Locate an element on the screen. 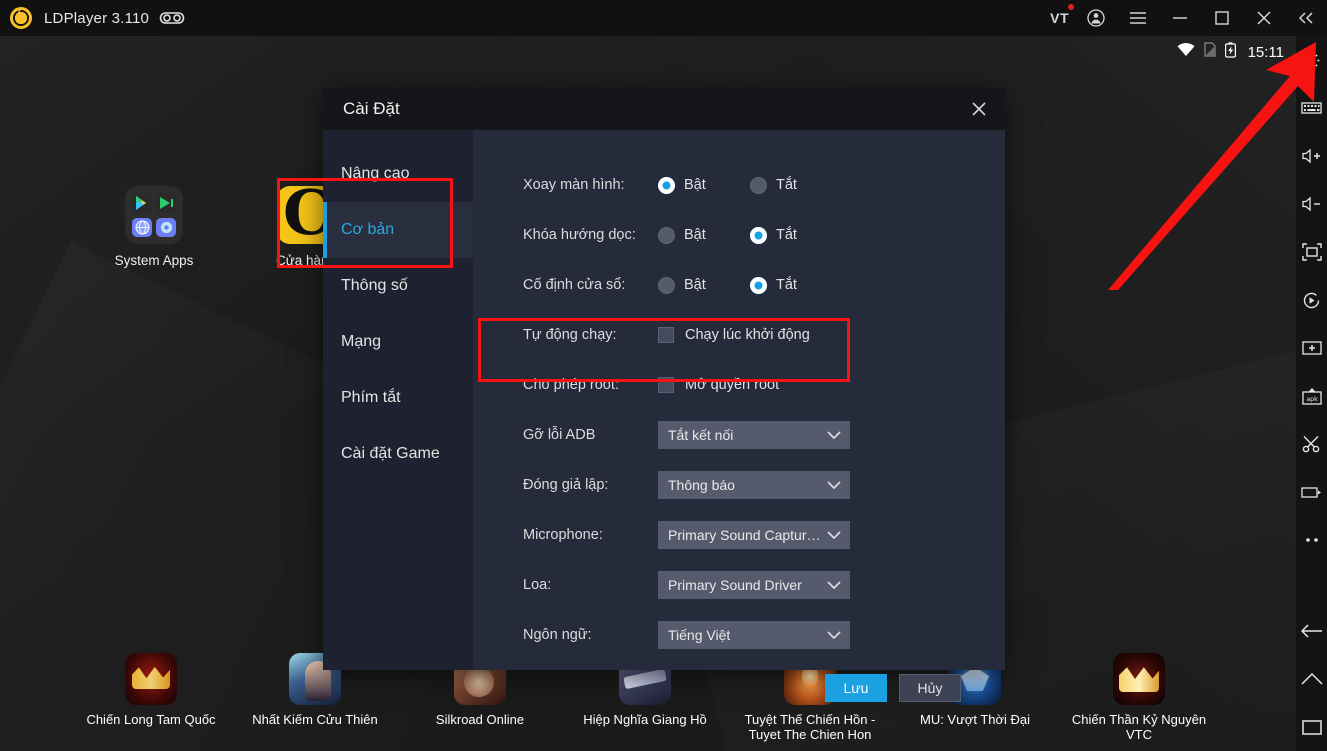 The image size is (1327, 751). select-speaker: Primary Sound Driver is located at coordinates (754, 585).